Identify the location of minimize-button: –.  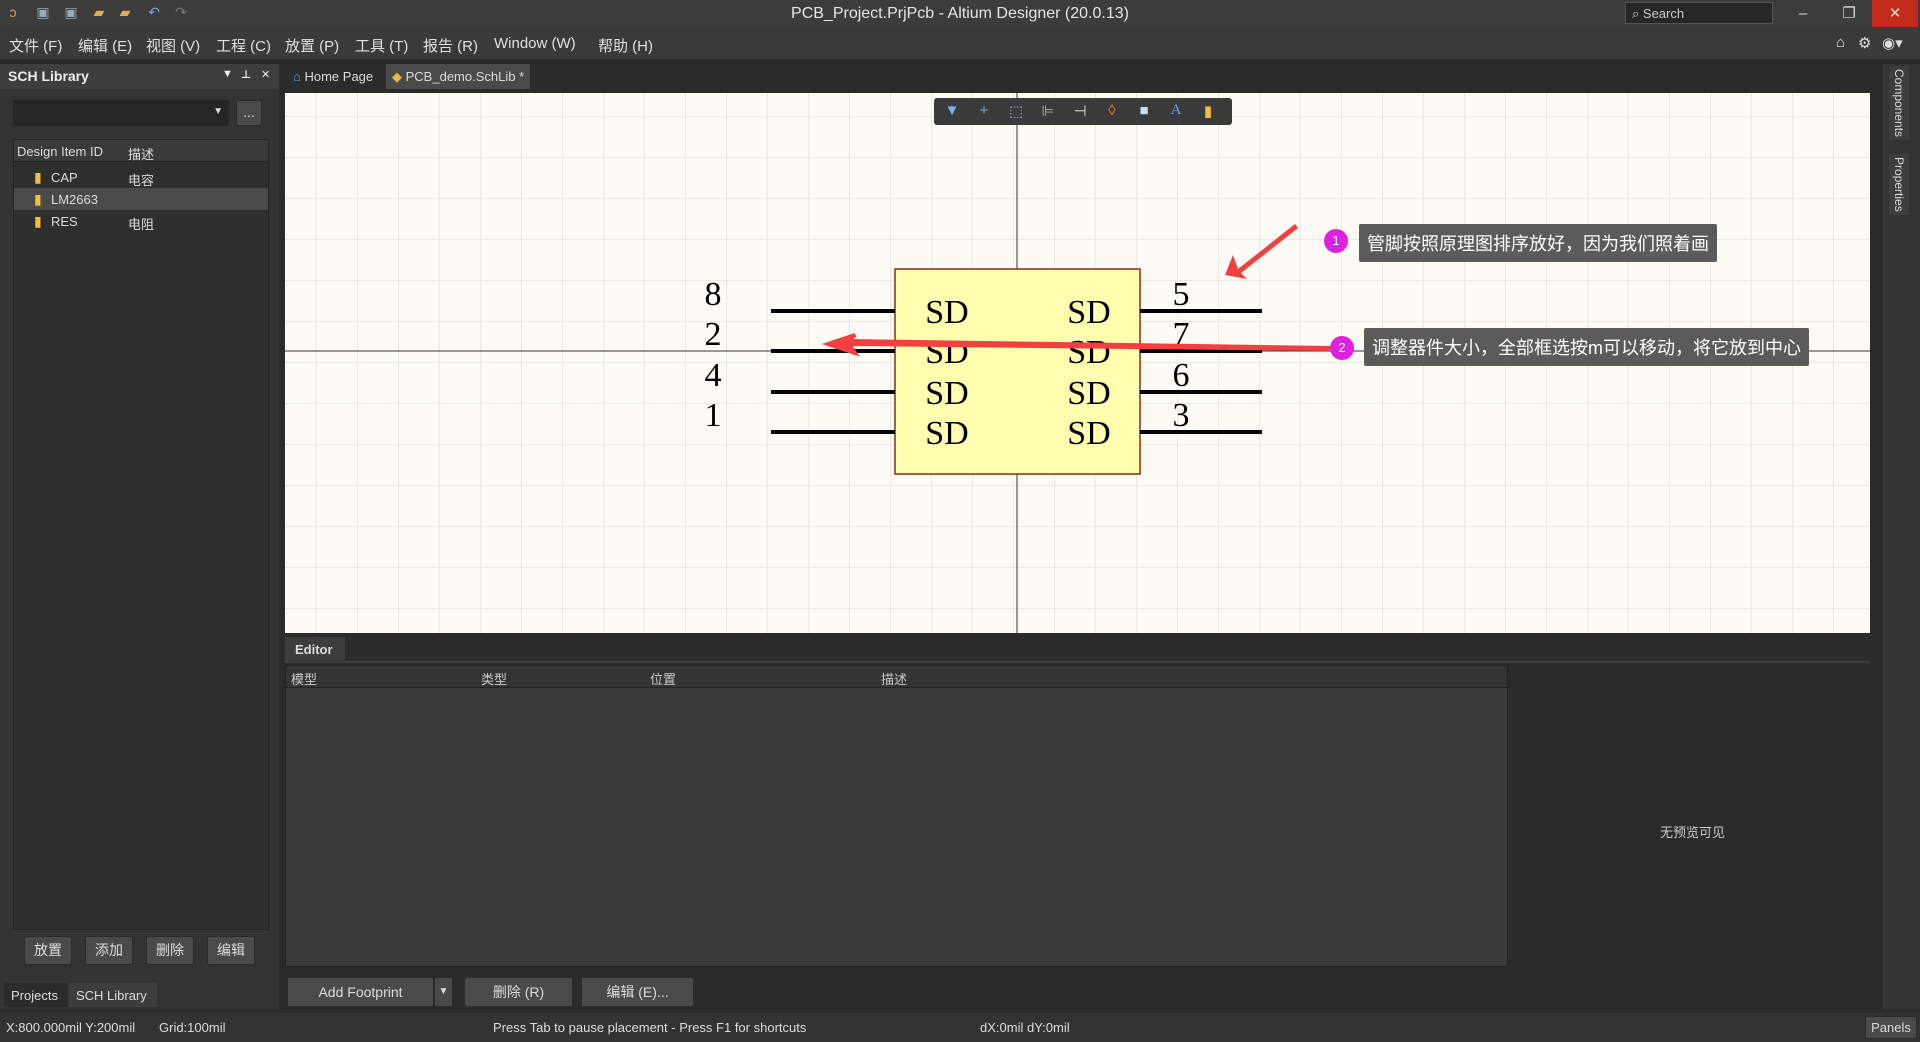
(1803, 13).